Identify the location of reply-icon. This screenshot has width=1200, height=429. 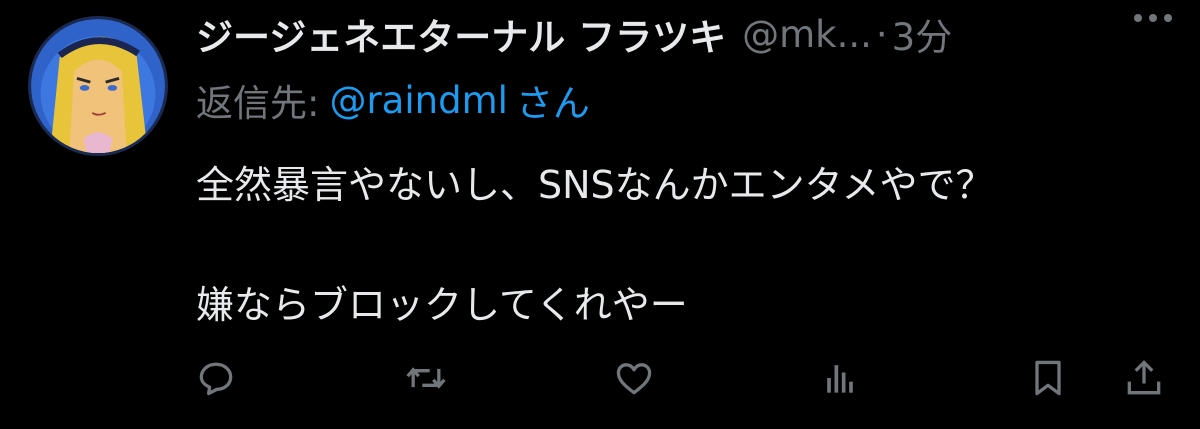
(216, 379).